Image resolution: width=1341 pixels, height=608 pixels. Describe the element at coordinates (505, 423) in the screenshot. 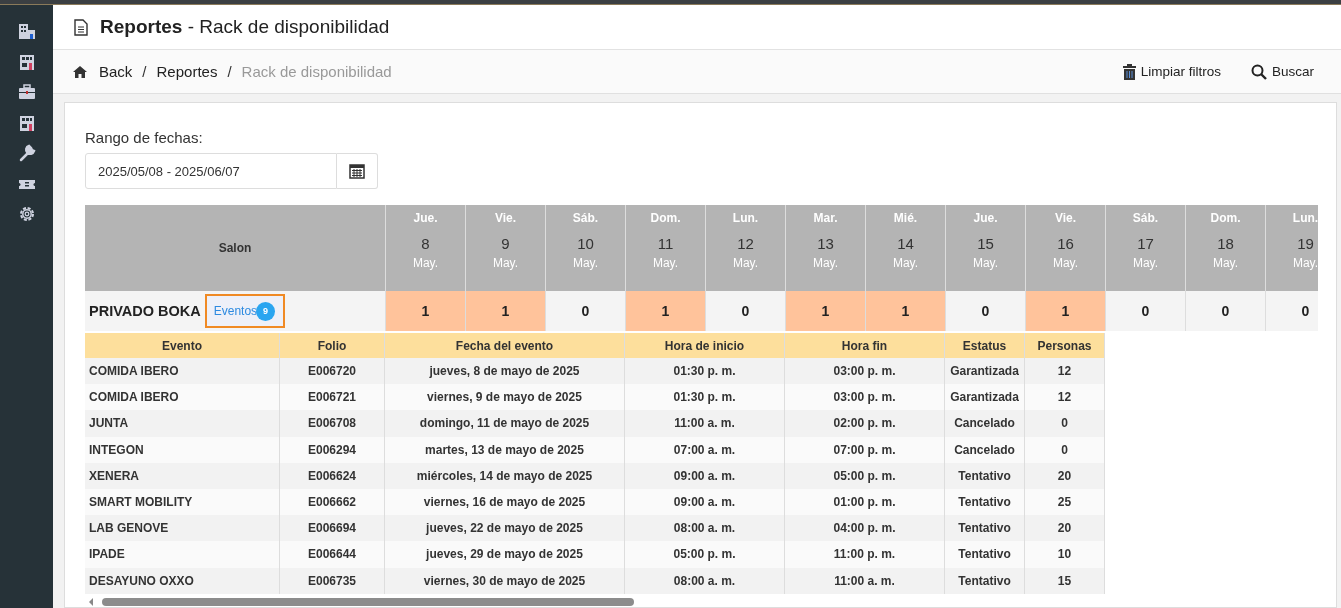

I see `table-cell: domingo, 11 de mayo de 2025` at that location.